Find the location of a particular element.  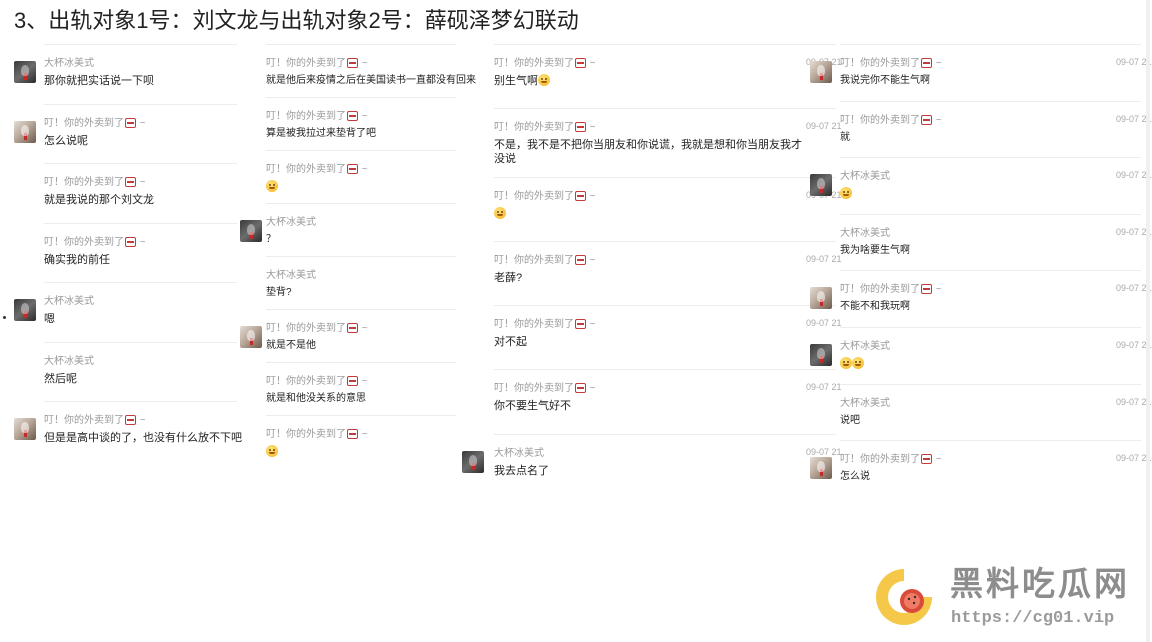

message-text-content: 我为啥要生气啊 is located at coordinates (875, 250).